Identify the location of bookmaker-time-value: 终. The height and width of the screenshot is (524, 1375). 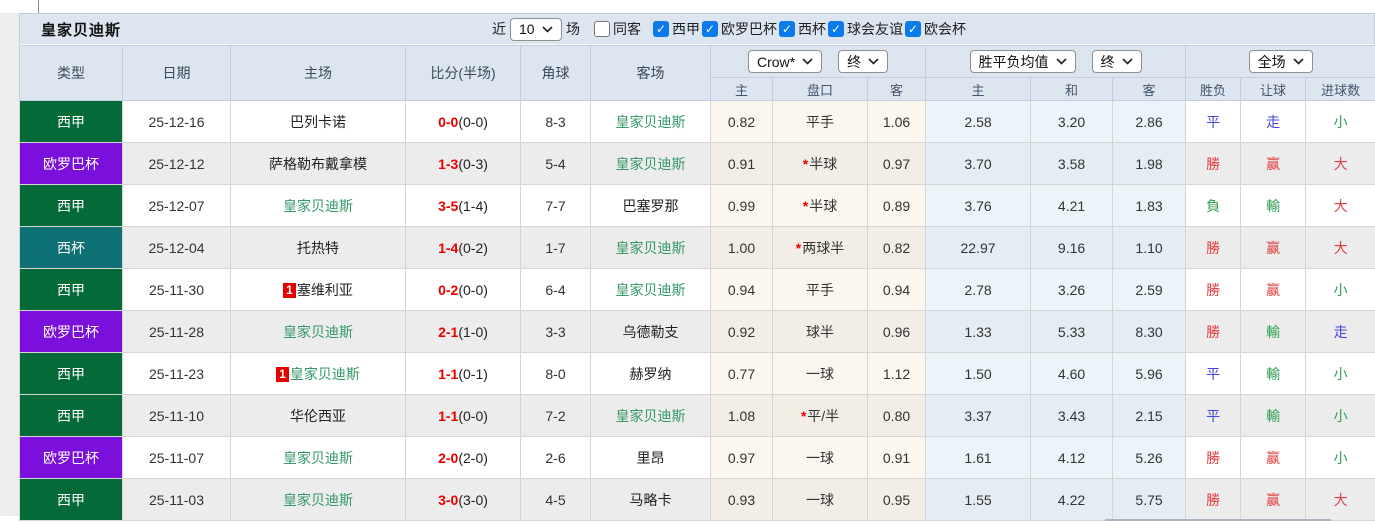
(854, 61).